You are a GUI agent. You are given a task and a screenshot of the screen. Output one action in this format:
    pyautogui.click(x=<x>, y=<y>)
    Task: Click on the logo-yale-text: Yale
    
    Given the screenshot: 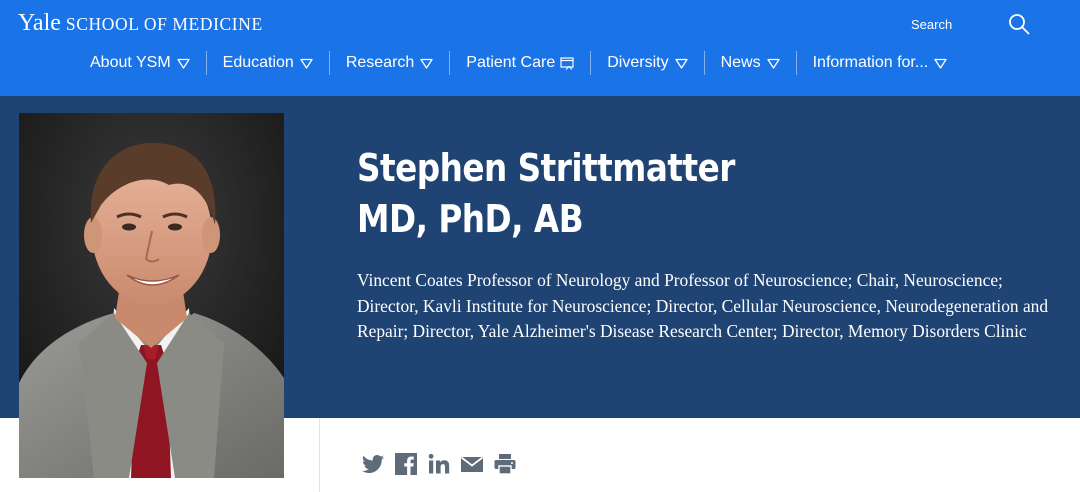 What is the action you would take?
    pyautogui.click(x=39, y=23)
    